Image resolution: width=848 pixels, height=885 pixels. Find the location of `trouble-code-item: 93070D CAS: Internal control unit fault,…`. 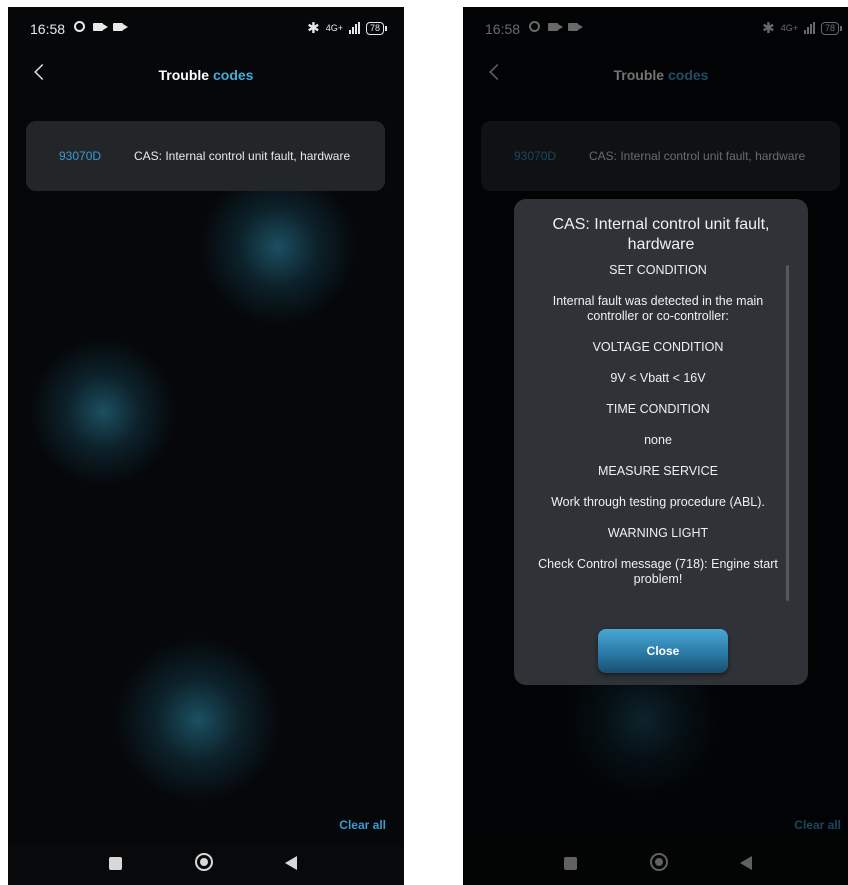

trouble-code-item: 93070D CAS: Internal control unit fault,… is located at coordinates (205, 156).